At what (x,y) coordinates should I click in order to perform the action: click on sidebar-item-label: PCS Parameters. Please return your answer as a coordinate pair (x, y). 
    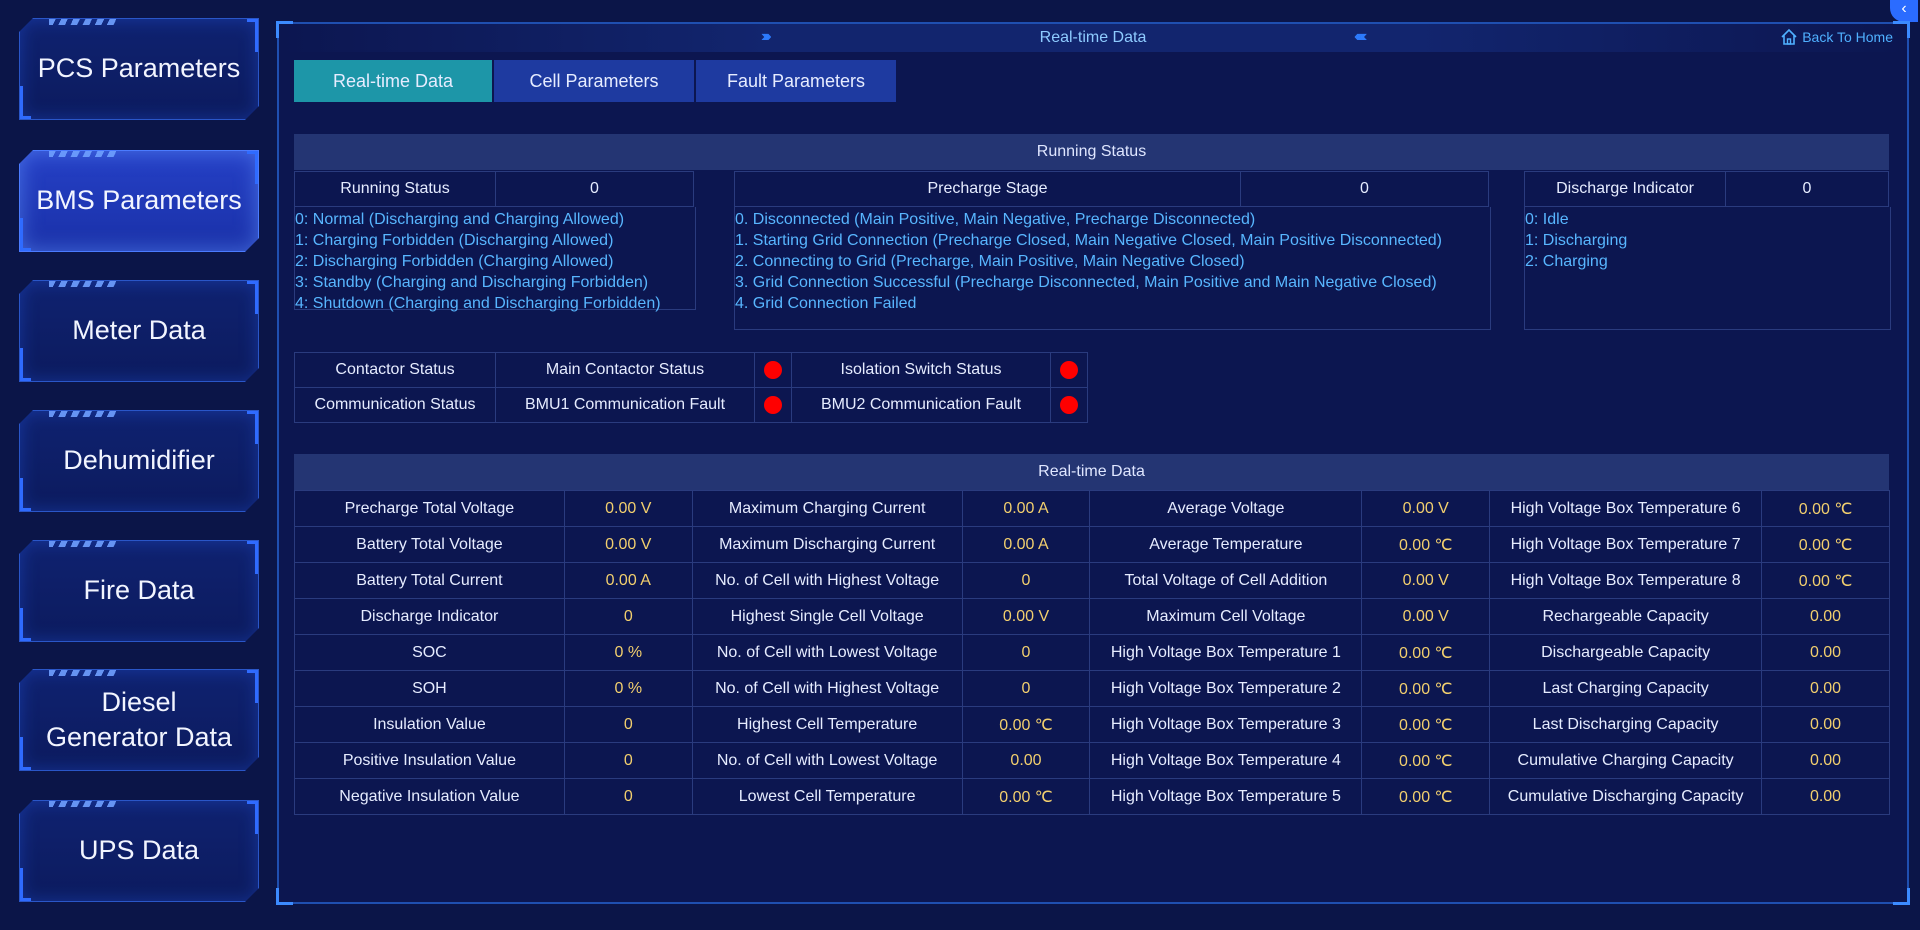
    Looking at the image, I should click on (139, 68).